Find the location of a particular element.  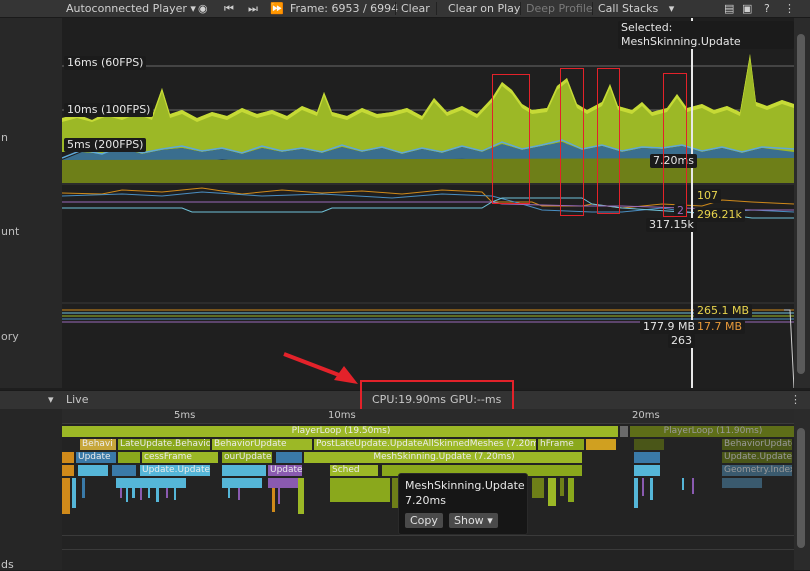

label-16ms: 16ms (60FPS) is located at coordinates (105, 63).